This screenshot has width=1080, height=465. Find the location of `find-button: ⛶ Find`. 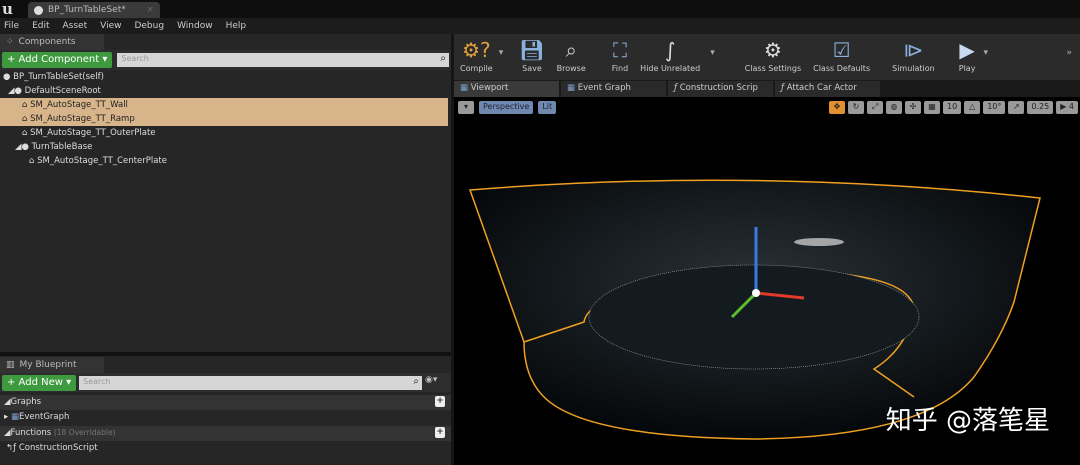

find-button: ⛶ Find is located at coordinates (620, 57).